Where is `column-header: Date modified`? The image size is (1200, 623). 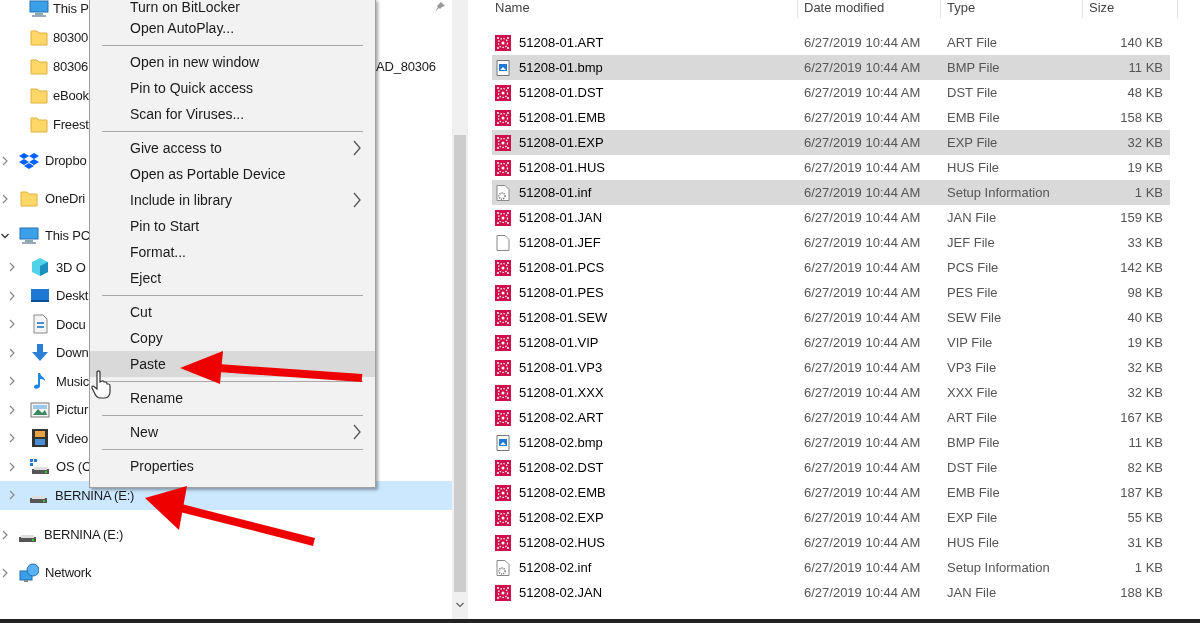
column-header: Date modified is located at coordinates (869, 9).